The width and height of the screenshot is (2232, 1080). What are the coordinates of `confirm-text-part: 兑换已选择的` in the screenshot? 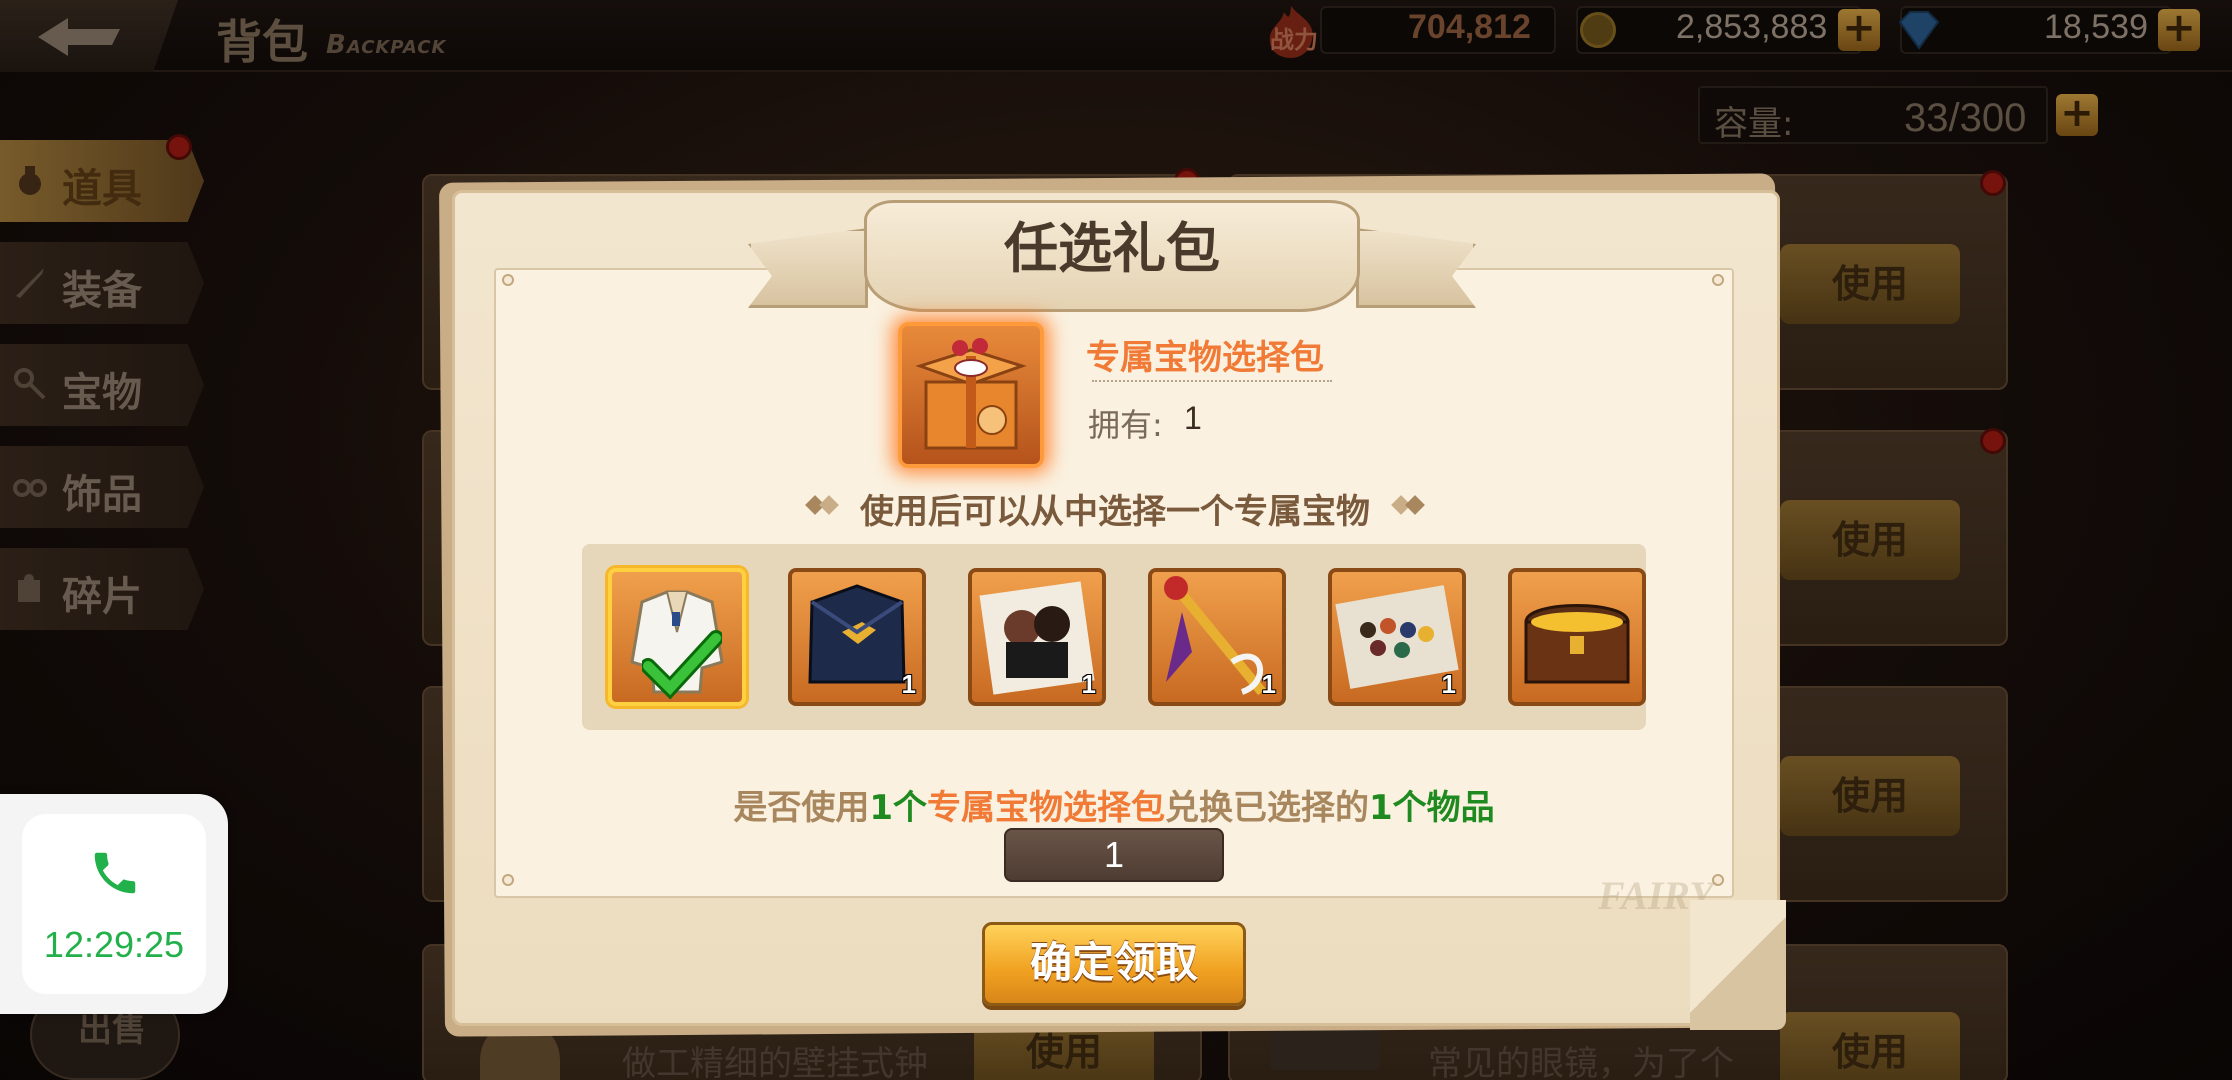 It's located at (1267, 808).